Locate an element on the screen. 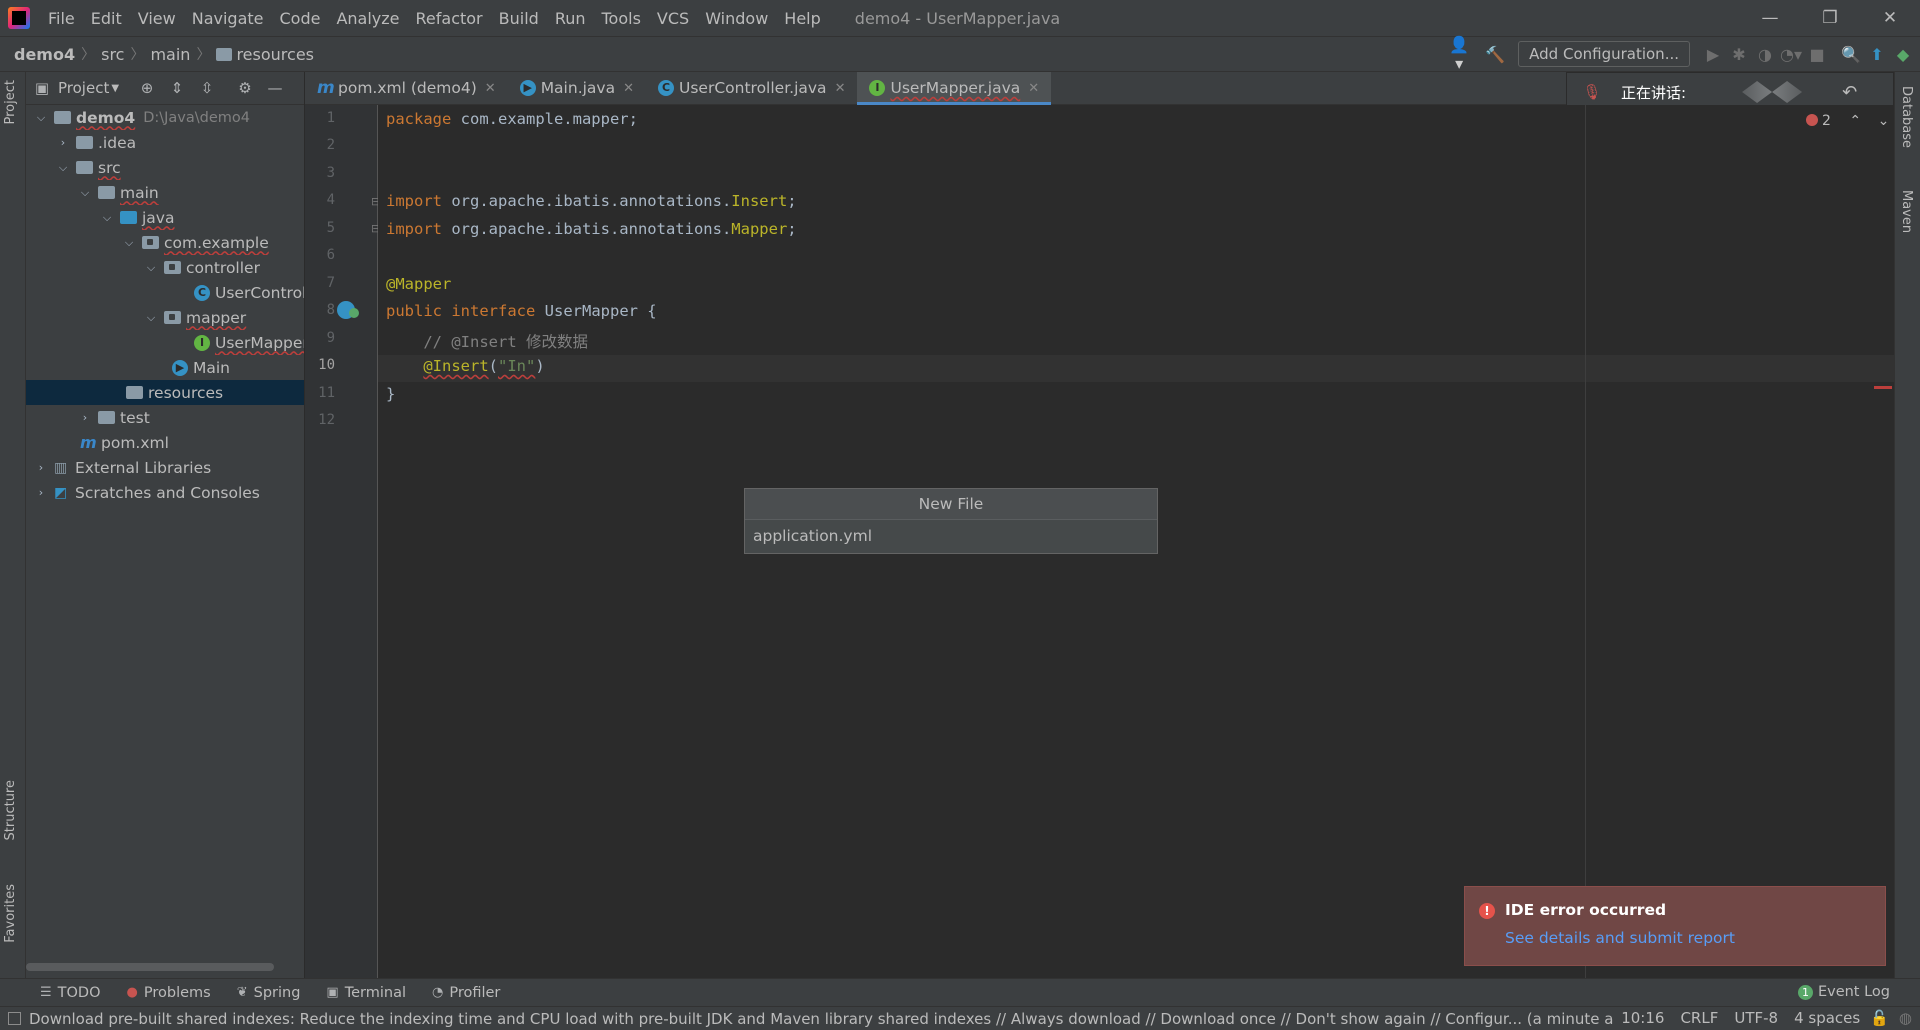 This screenshot has width=1920, height=1030. tree-item-main: ⌵ main is located at coordinates (165, 192).